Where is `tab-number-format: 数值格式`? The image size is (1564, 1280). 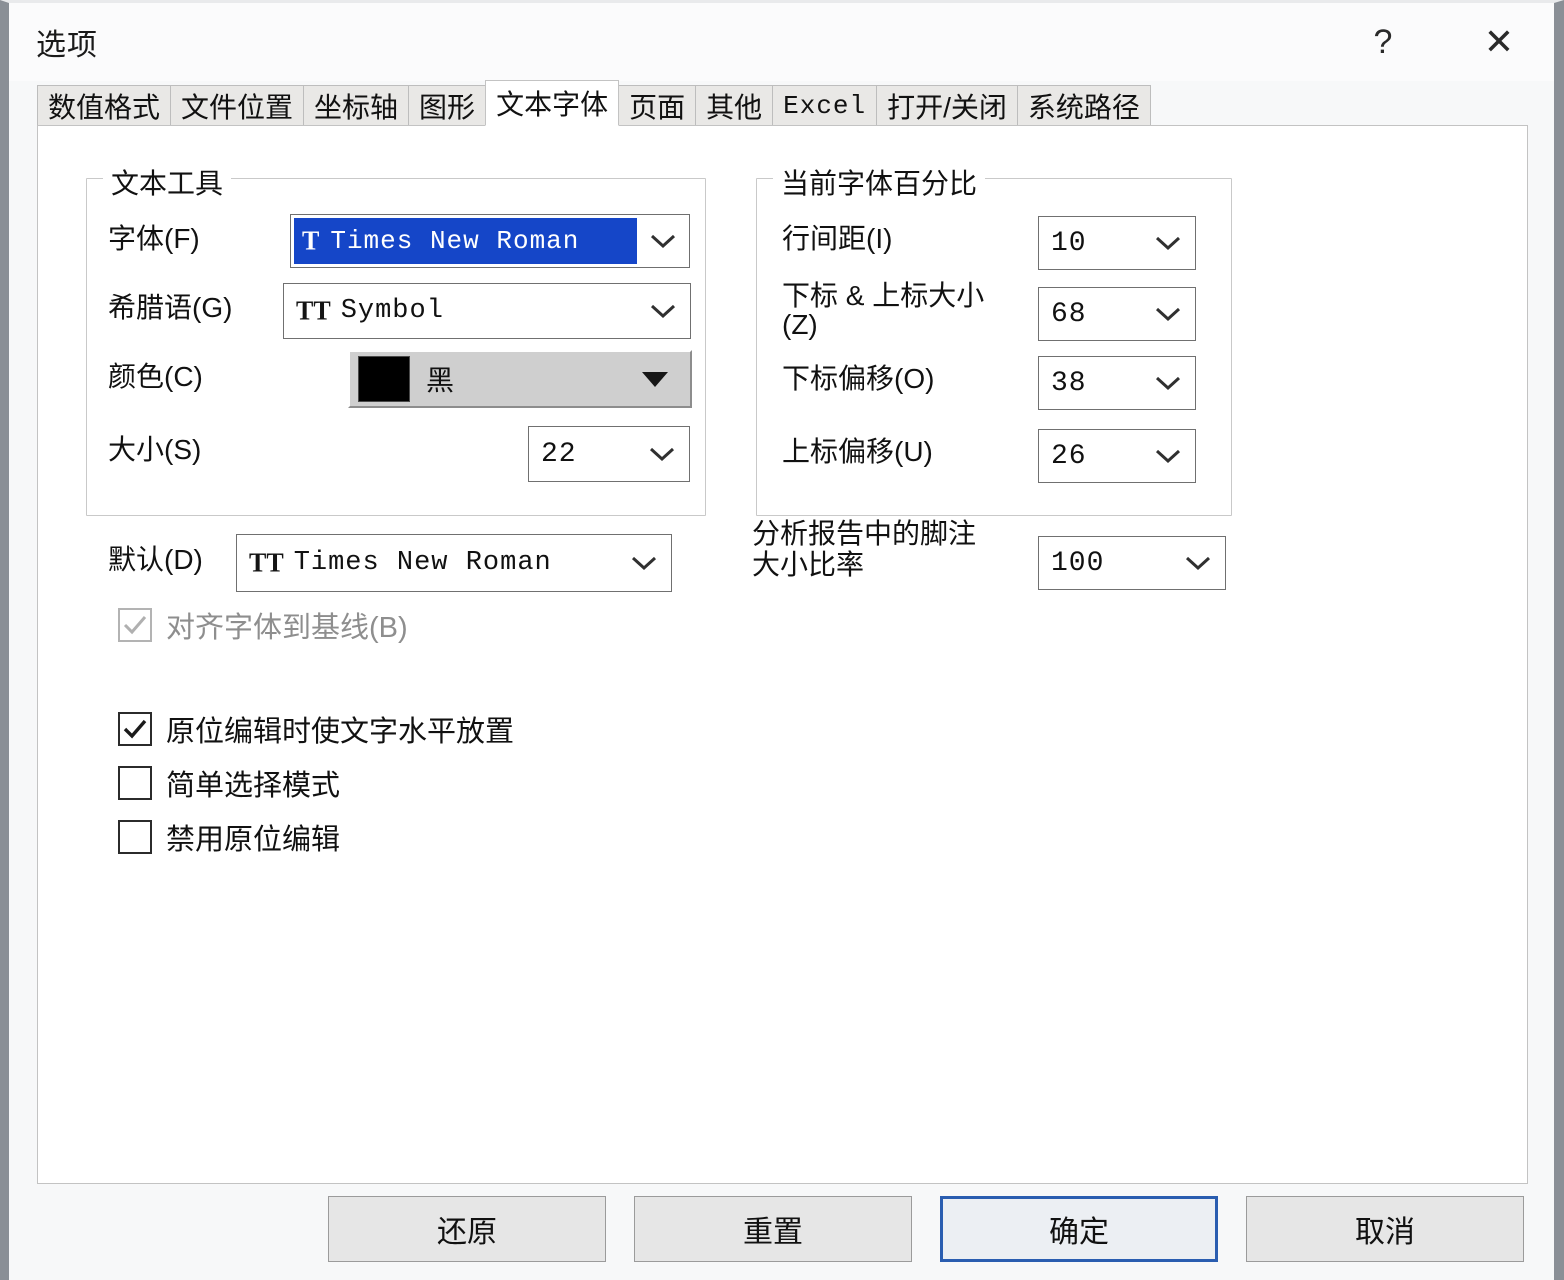 tab-number-format: 数值格式 is located at coordinates (104, 105).